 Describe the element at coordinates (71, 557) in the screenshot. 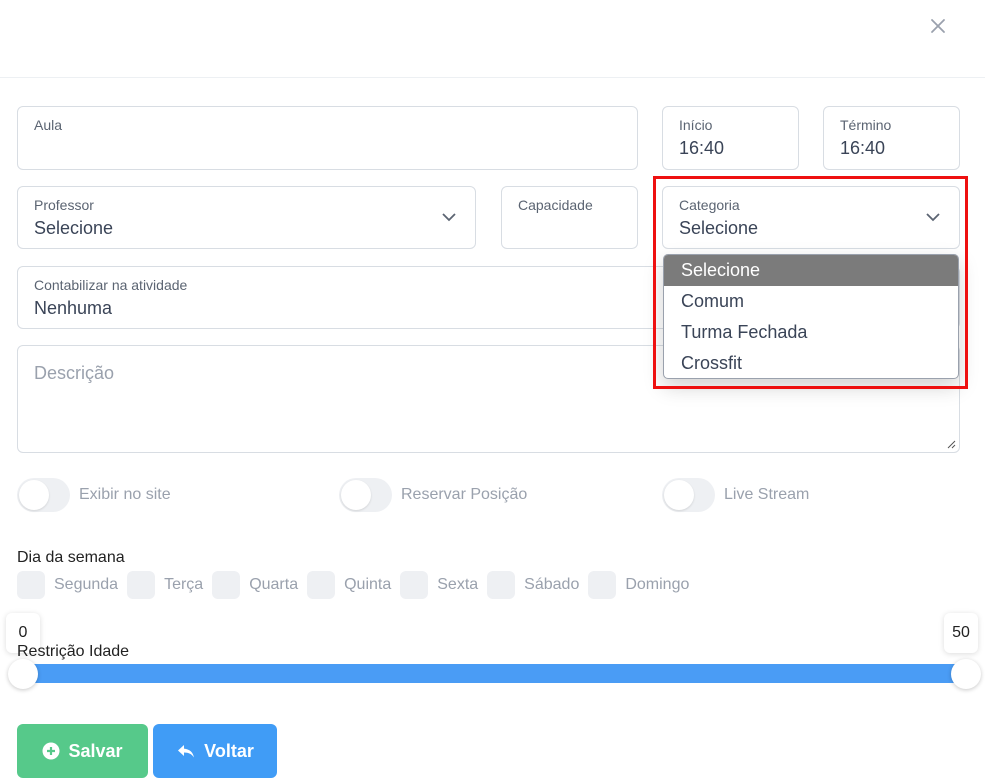

I see `dias-semana-title: Dia da semana` at that location.